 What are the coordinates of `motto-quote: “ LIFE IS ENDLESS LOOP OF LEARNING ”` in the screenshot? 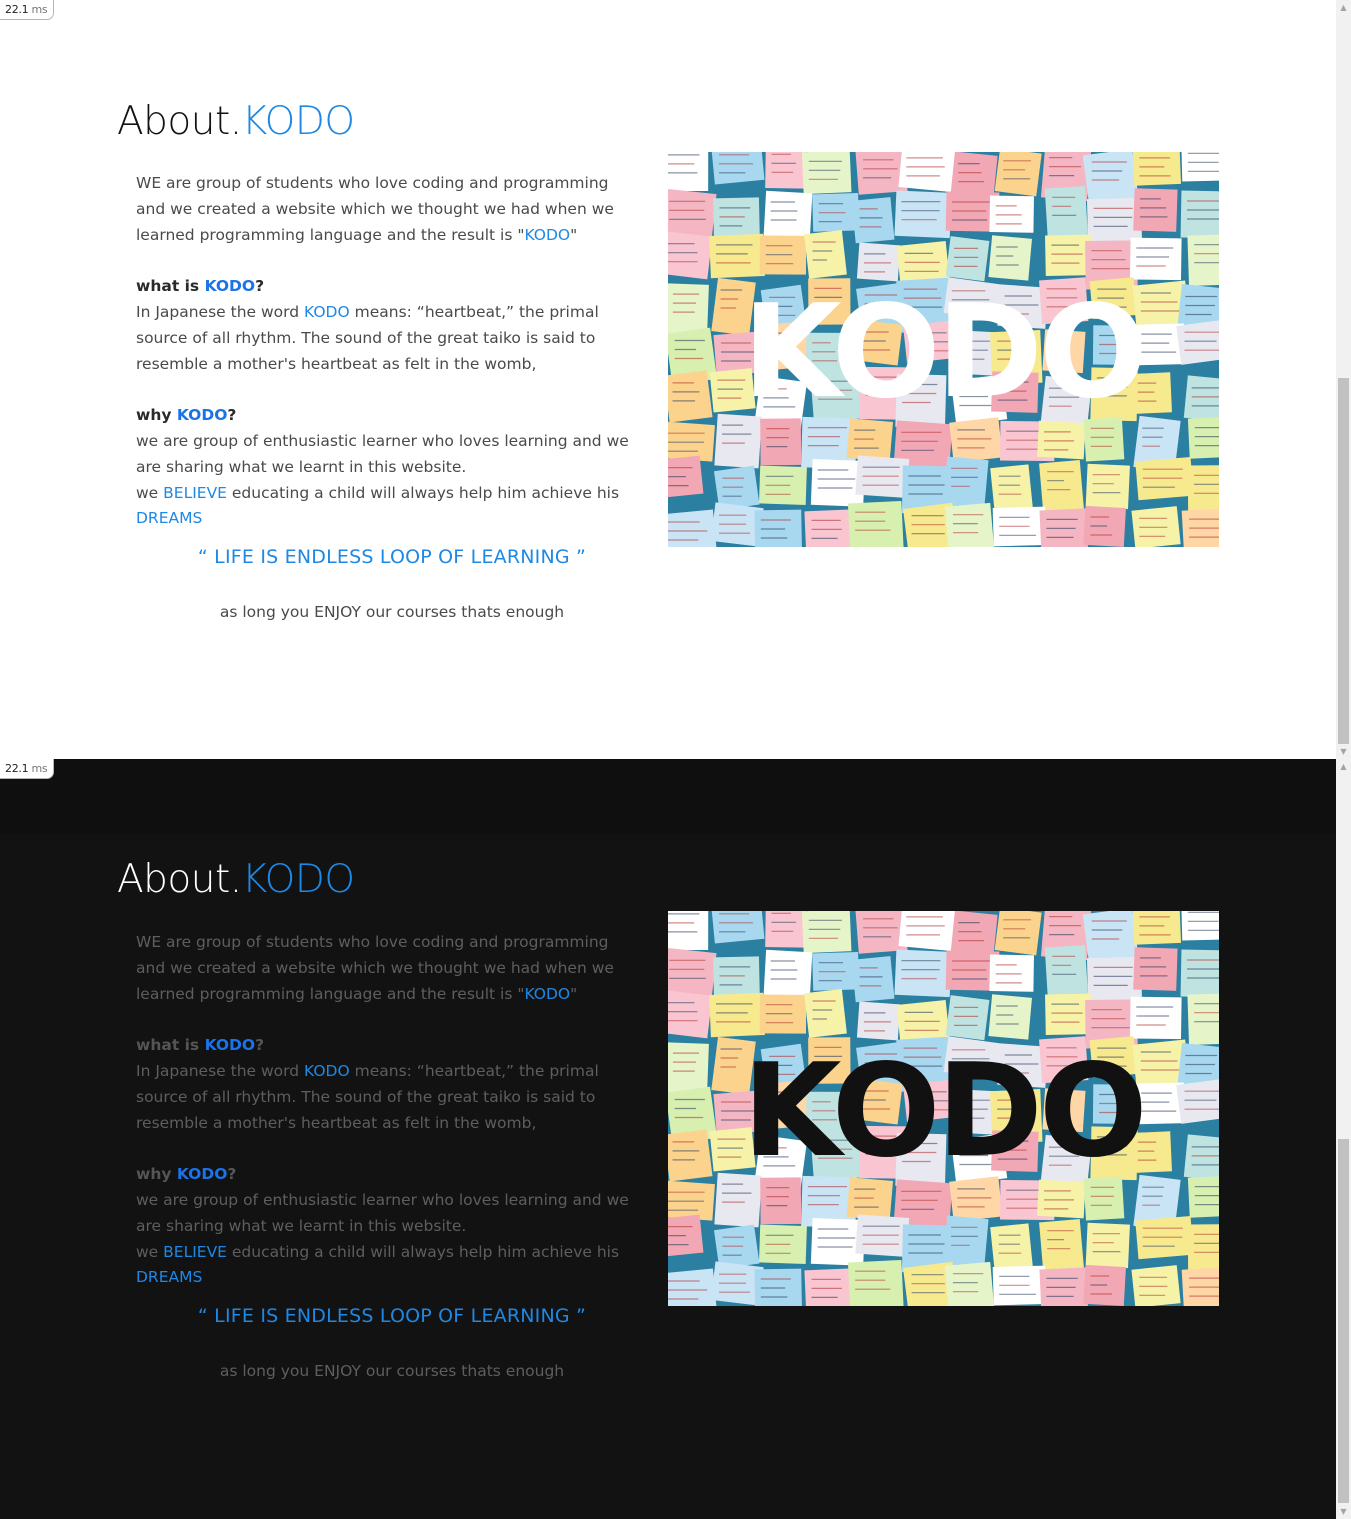 It's located at (392, 1316).